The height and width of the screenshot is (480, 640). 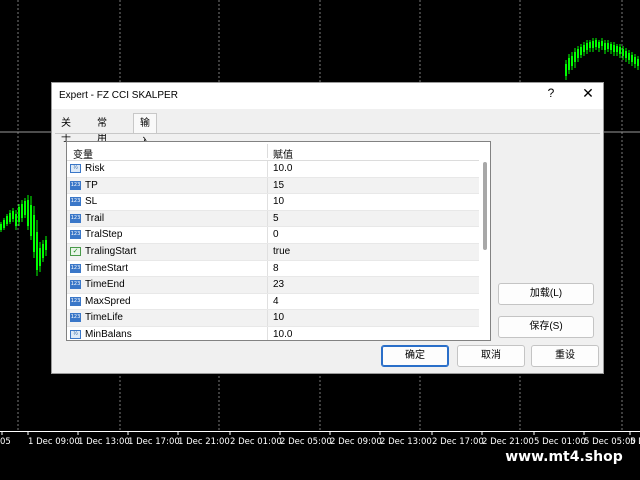 I want to click on param-row-timestart: 123 TimeStart 8, so click(x=273, y=269).